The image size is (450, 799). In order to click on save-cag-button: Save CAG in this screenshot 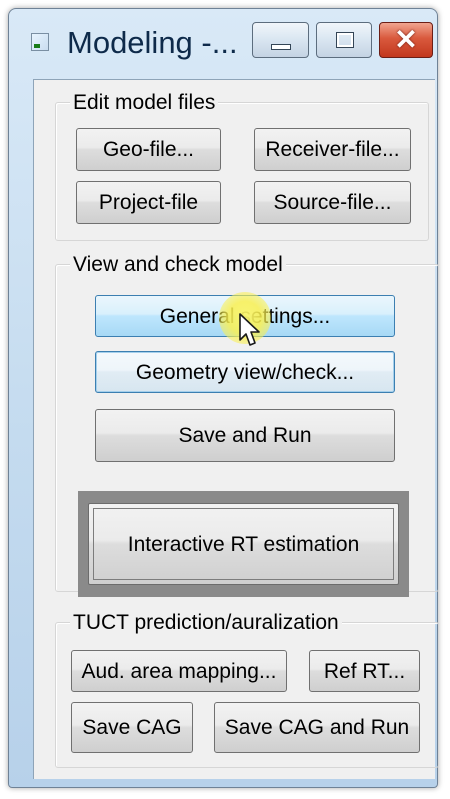, I will do `click(132, 727)`.